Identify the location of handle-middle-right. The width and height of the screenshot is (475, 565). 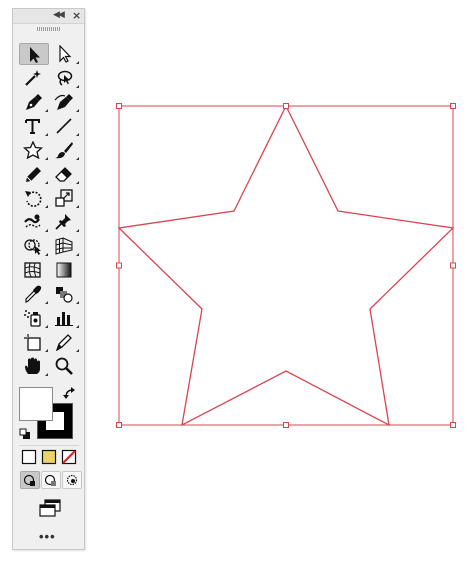
(453, 265).